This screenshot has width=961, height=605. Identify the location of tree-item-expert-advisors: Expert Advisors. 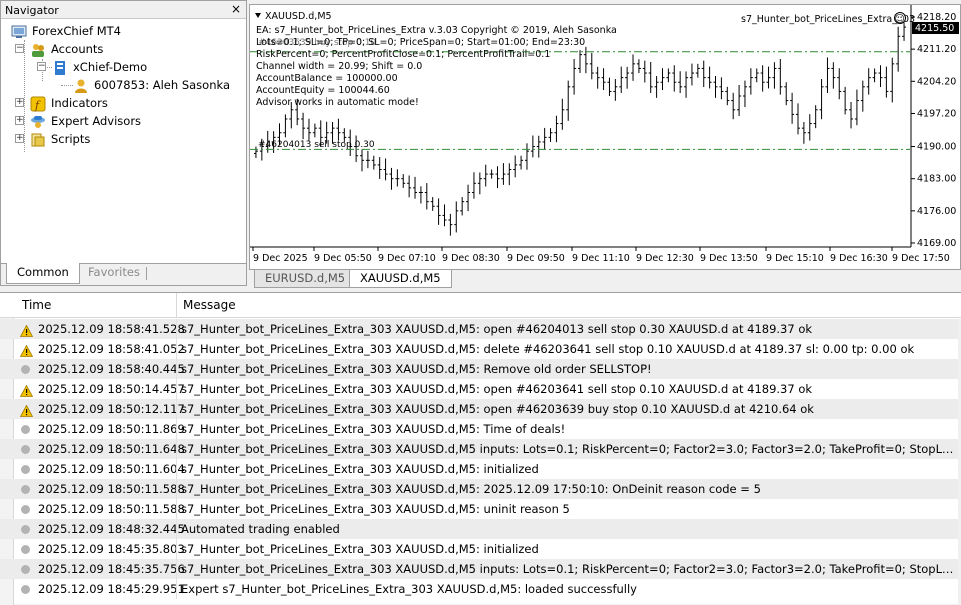
(85, 121).